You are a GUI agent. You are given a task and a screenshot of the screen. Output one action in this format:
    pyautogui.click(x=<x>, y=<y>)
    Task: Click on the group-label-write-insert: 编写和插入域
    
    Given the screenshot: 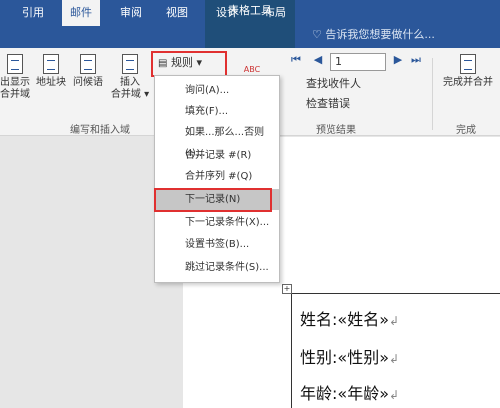 What is the action you would take?
    pyautogui.click(x=100, y=130)
    